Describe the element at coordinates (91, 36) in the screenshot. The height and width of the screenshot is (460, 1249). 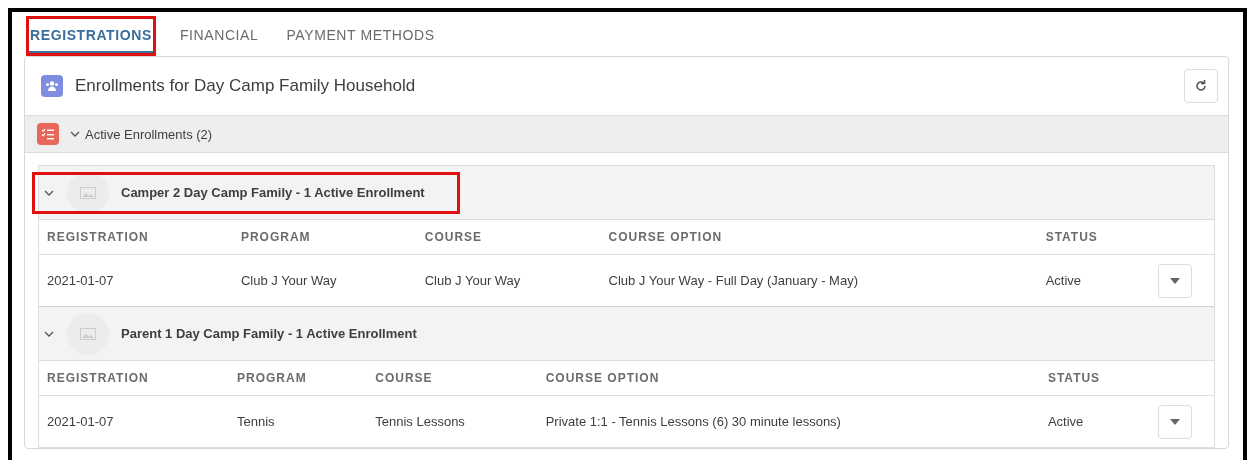
I see `tab: REGISTRATIONS` at that location.